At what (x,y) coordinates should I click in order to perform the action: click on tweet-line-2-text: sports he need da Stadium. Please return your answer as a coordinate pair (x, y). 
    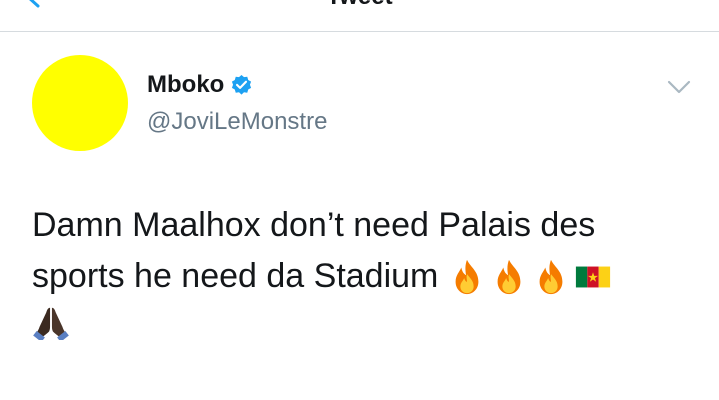
    Looking at the image, I should click on (235, 276).